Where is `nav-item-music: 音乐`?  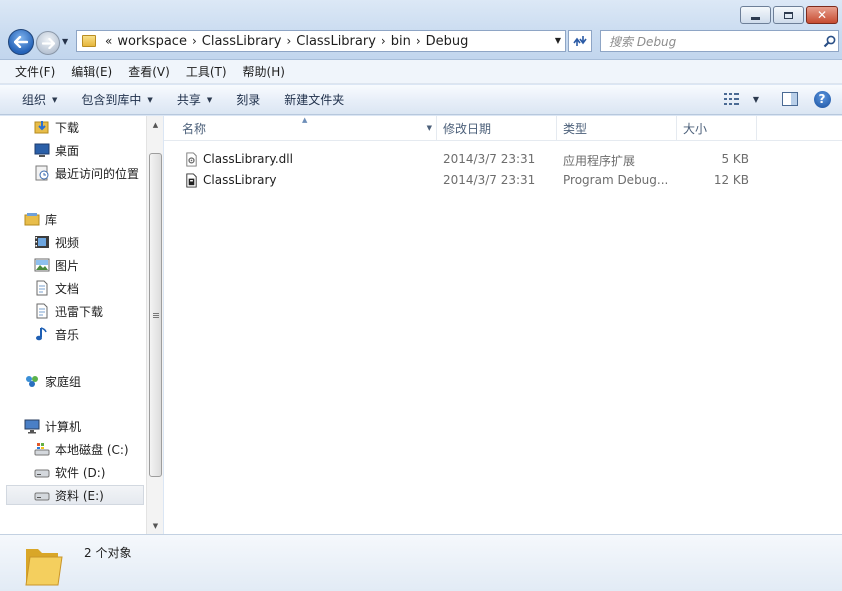
nav-item-music: 音乐 is located at coordinates (56, 334).